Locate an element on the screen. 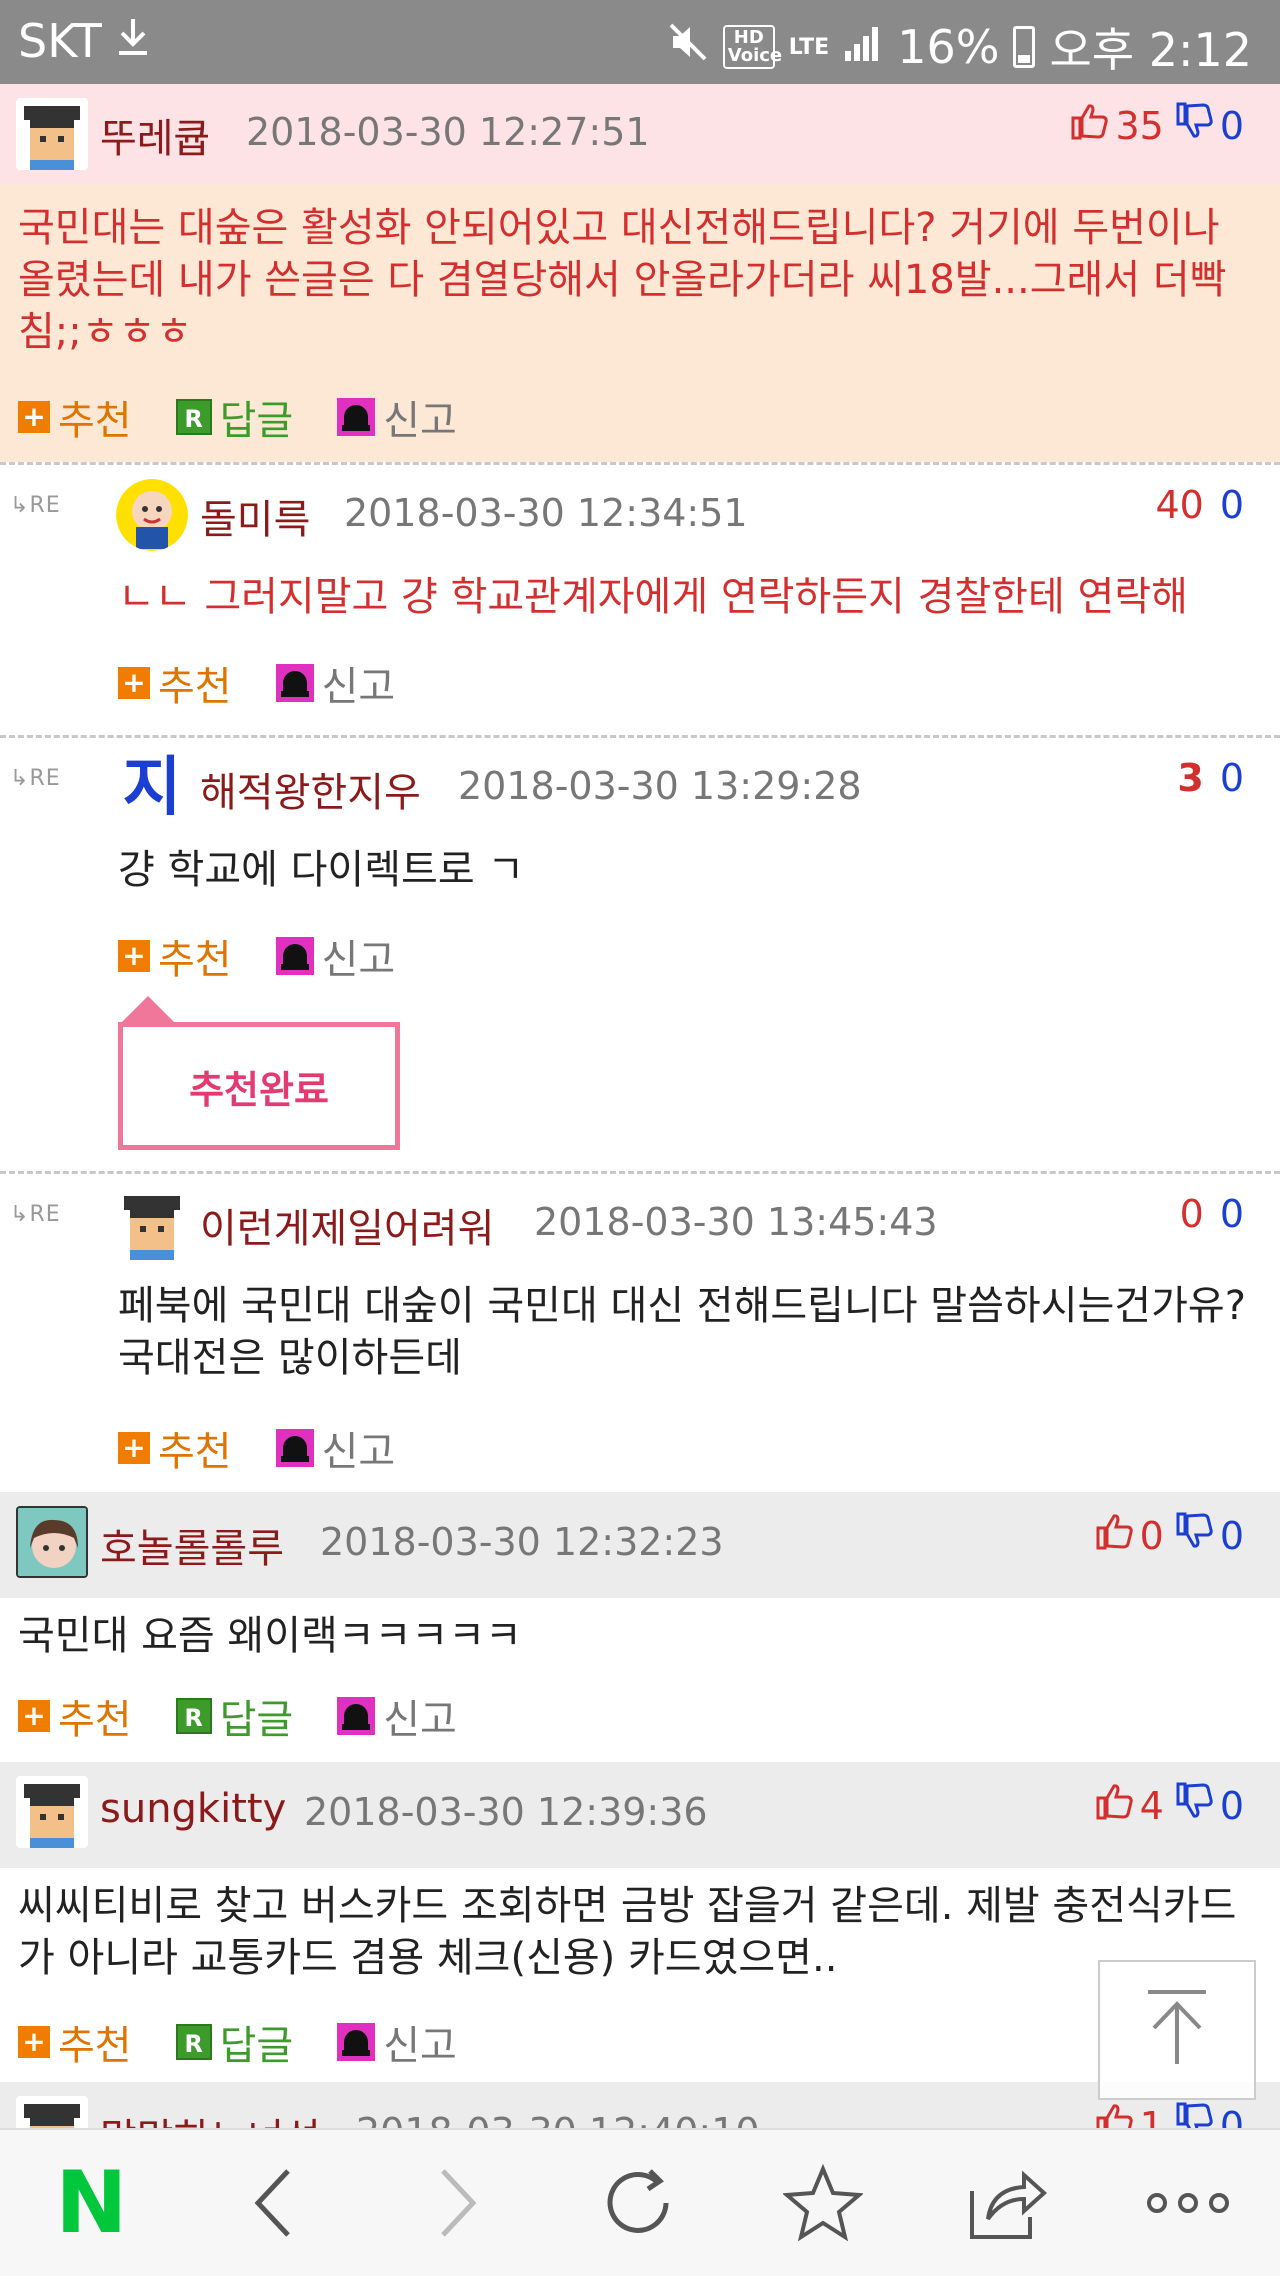 Image resolution: width=1280 pixels, height=2276 pixels. comment-nickname: 뚜레큡 is located at coordinates (155, 135).